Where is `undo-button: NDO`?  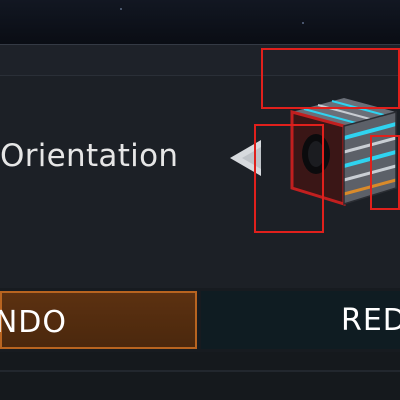 undo-button: NDO is located at coordinates (98, 320).